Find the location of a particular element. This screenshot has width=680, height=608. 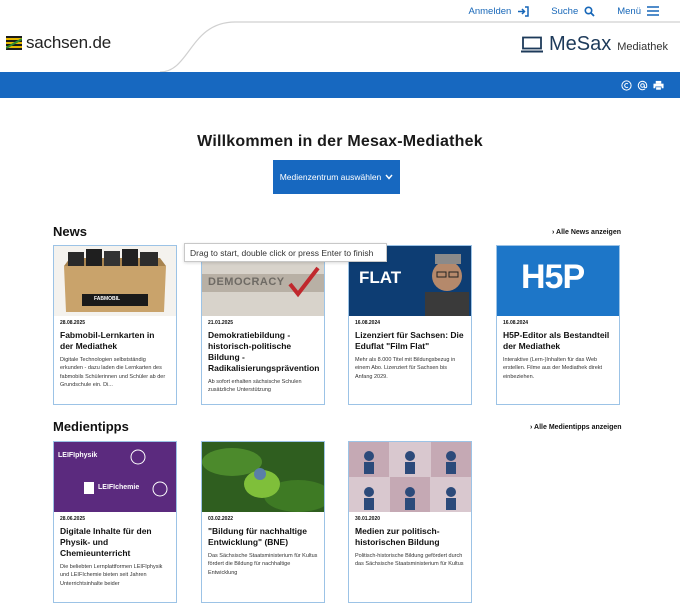

democracy-image-text: DEMOCRACY is located at coordinates (246, 282).